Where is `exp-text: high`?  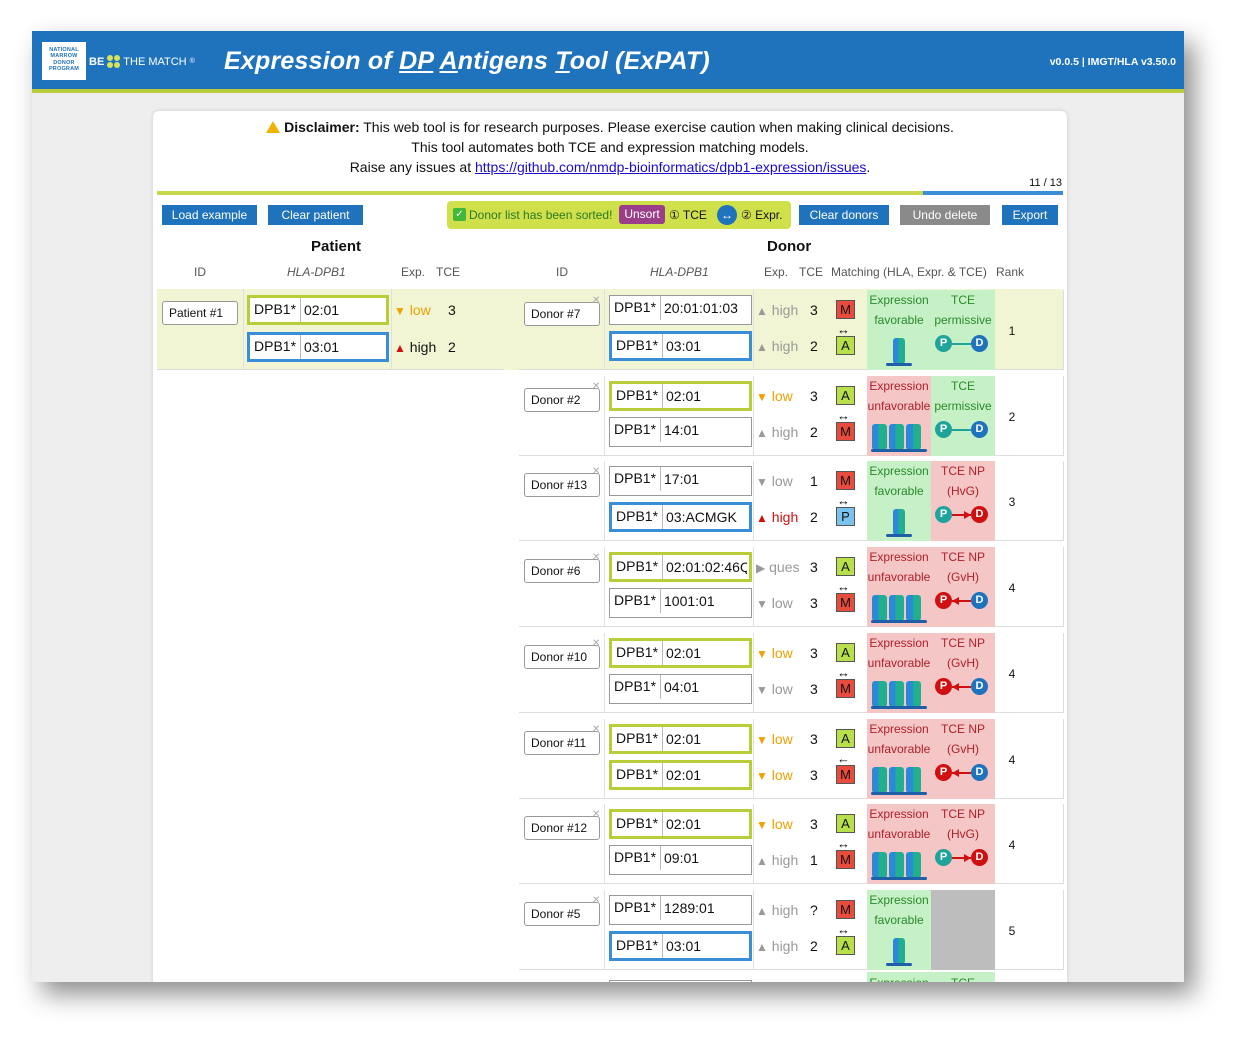 exp-text: high is located at coordinates (785, 346).